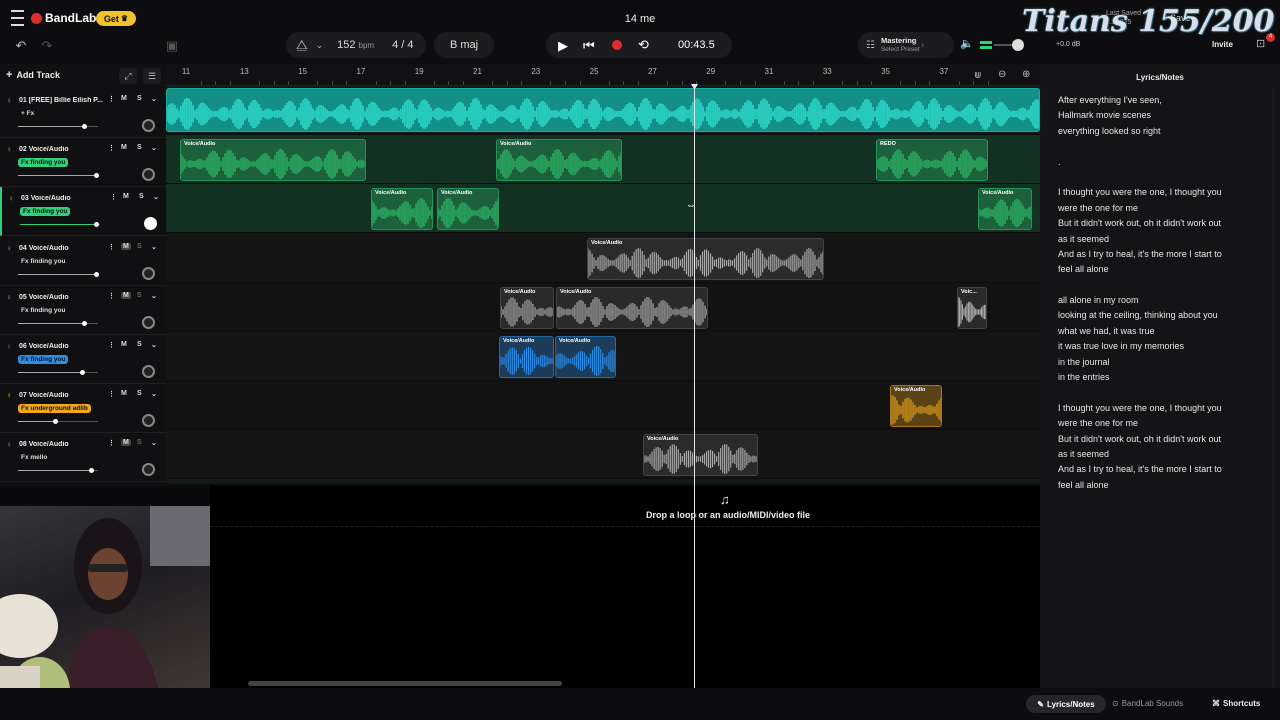  I want to click on hamburger-icon, so click(17, 18).